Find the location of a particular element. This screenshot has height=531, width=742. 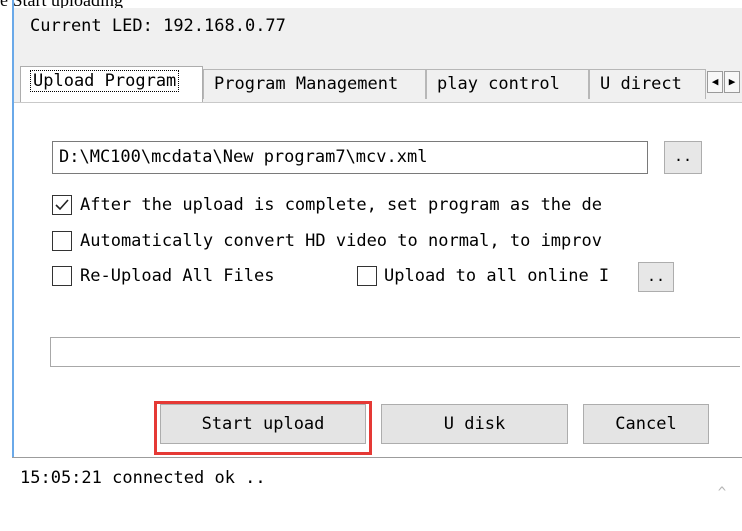

file-path-input: D:\MC100\mcdata\New program7\mcv.xml is located at coordinates (350, 157).